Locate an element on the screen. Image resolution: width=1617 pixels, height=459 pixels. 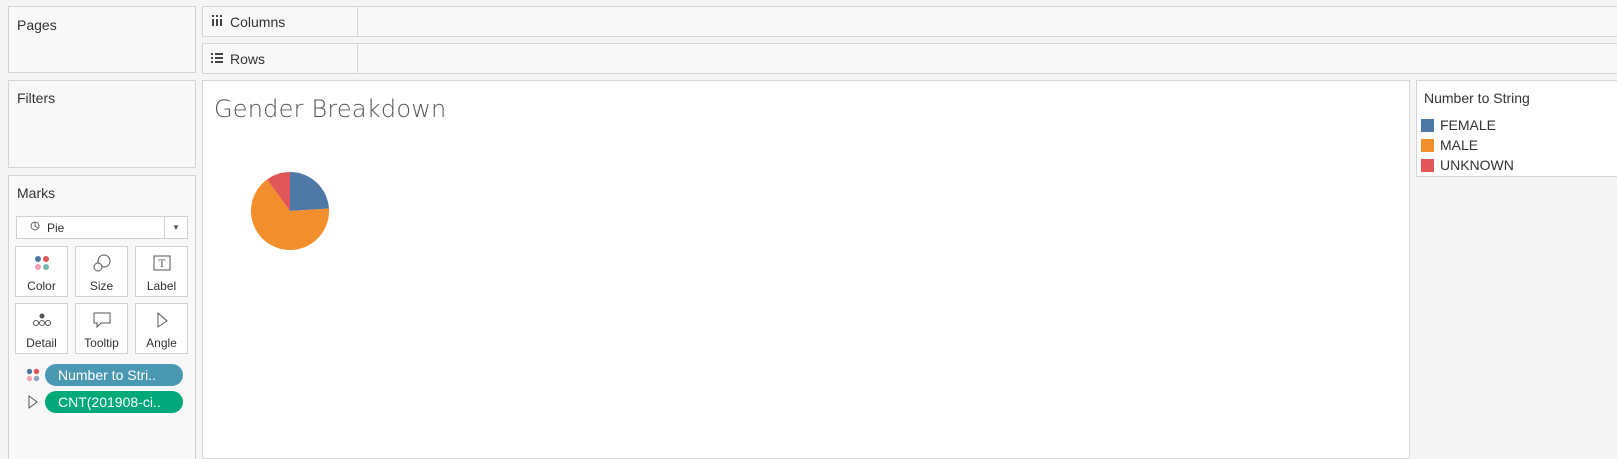
size-icon is located at coordinates (101, 263).